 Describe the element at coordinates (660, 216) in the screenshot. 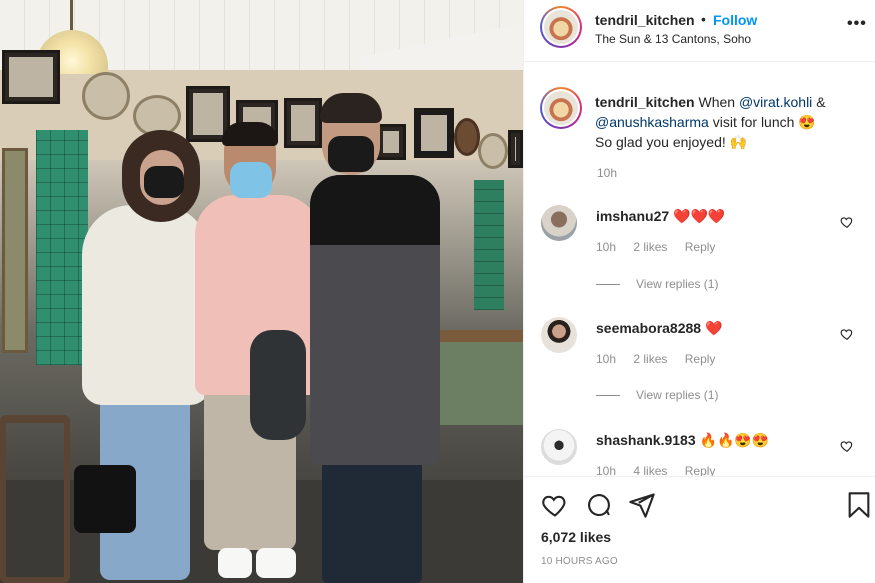

I see `comment-username: imshanu27 ❤️❤️❤️` at that location.